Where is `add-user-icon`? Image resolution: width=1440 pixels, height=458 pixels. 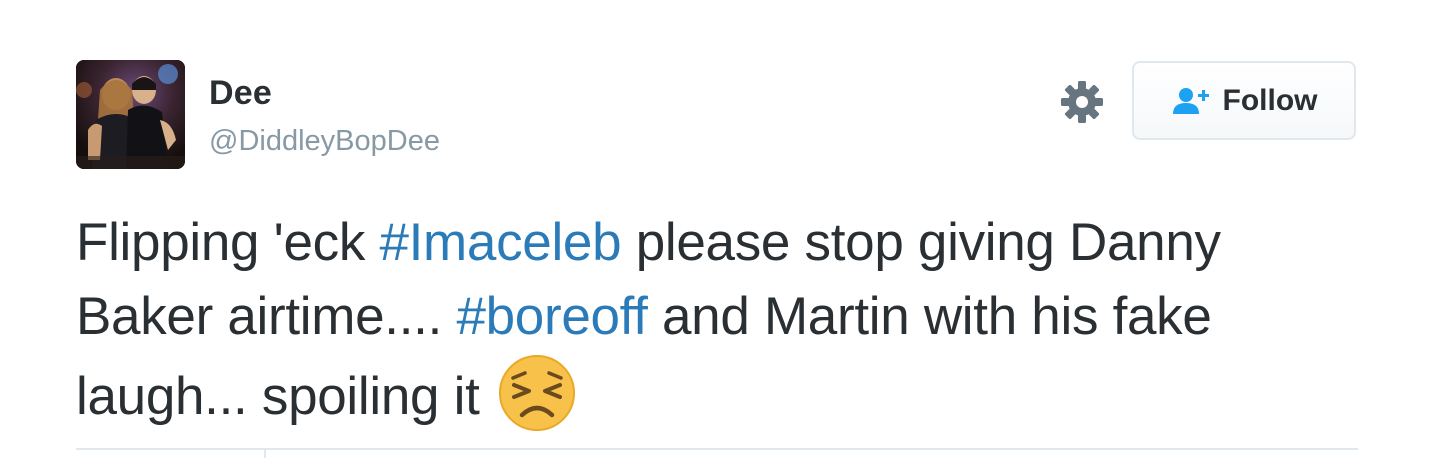
add-user-icon is located at coordinates (1190, 100).